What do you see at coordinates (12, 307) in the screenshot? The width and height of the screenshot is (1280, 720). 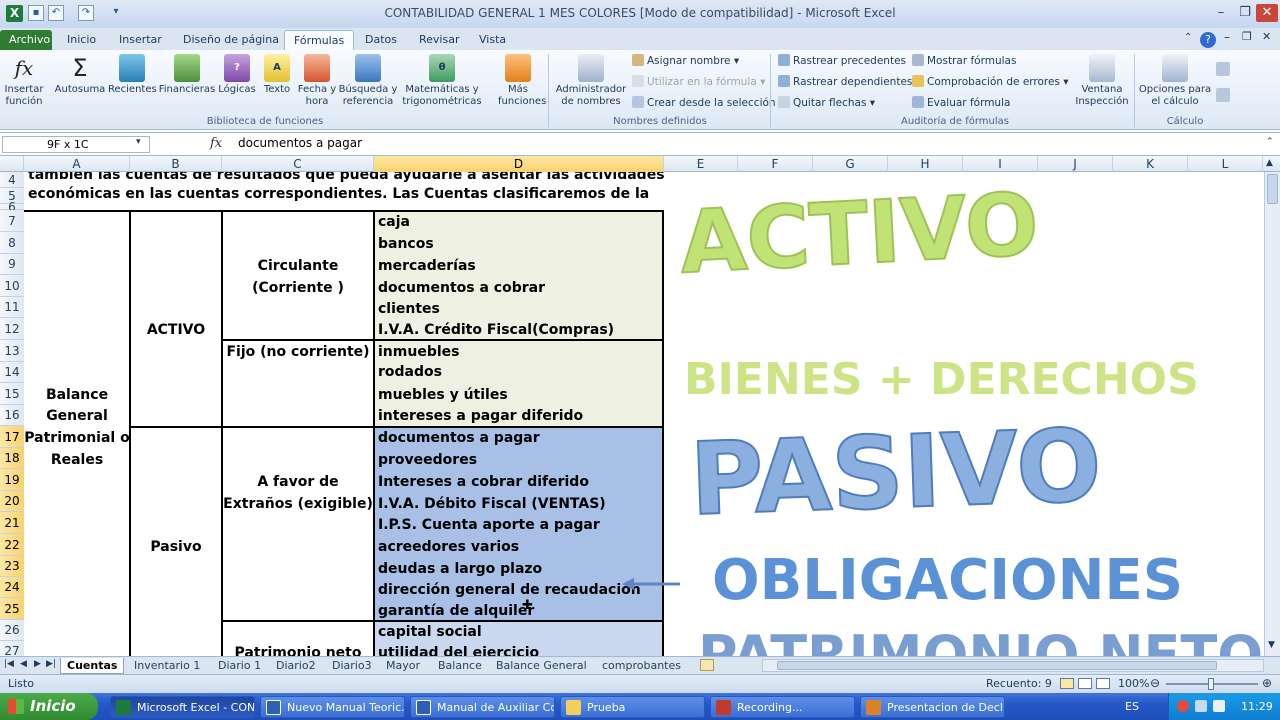 I see `row-header-11: 11` at bounding box center [12, 307].